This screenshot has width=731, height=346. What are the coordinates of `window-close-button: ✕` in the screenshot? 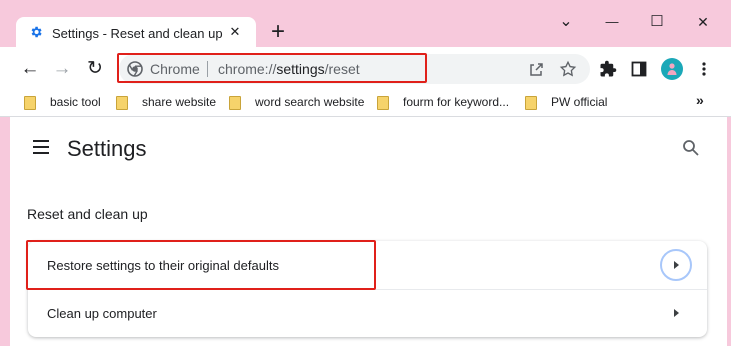 It's located at (703, 22).